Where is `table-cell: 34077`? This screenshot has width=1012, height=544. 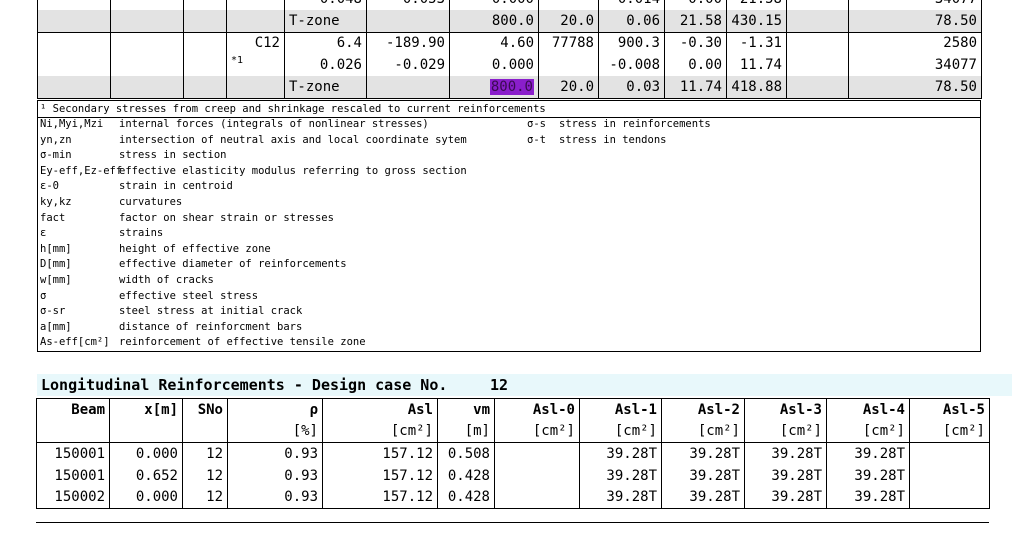
table-cell: 34077 is located at coordinates (915, 65).